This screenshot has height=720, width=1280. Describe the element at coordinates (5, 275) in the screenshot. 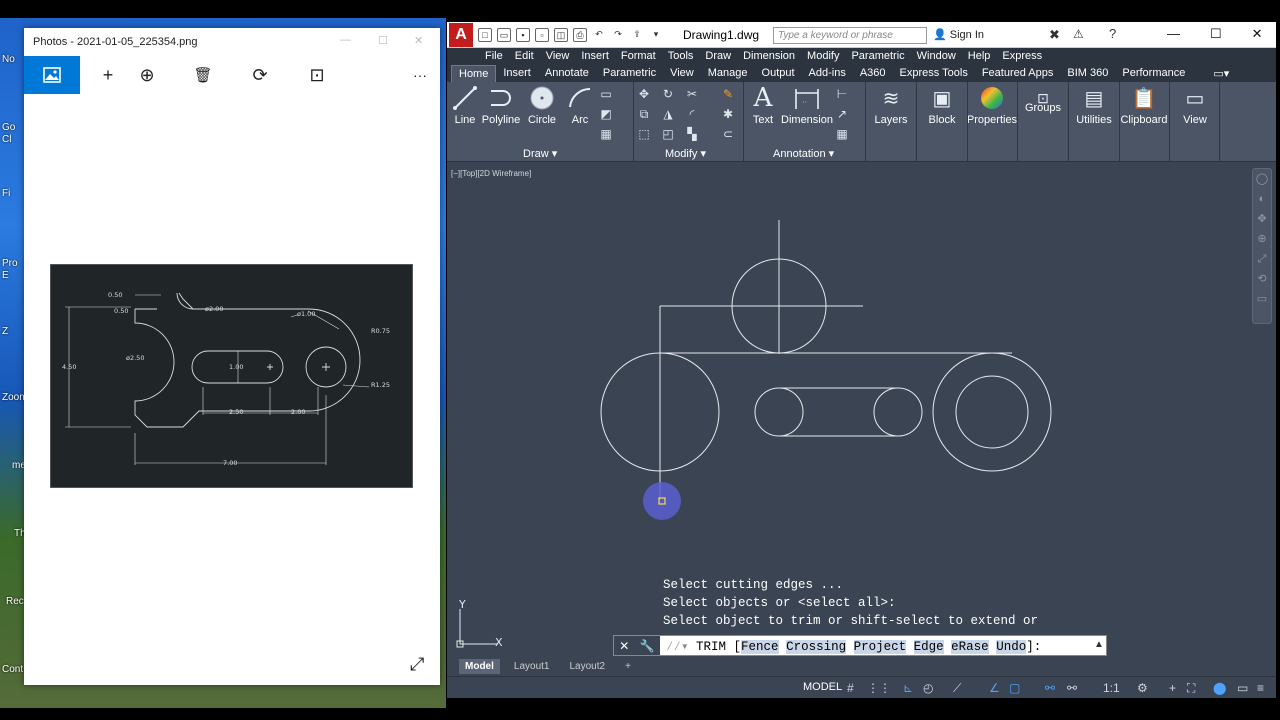

I see `desktop-icon-label: E` at that location.